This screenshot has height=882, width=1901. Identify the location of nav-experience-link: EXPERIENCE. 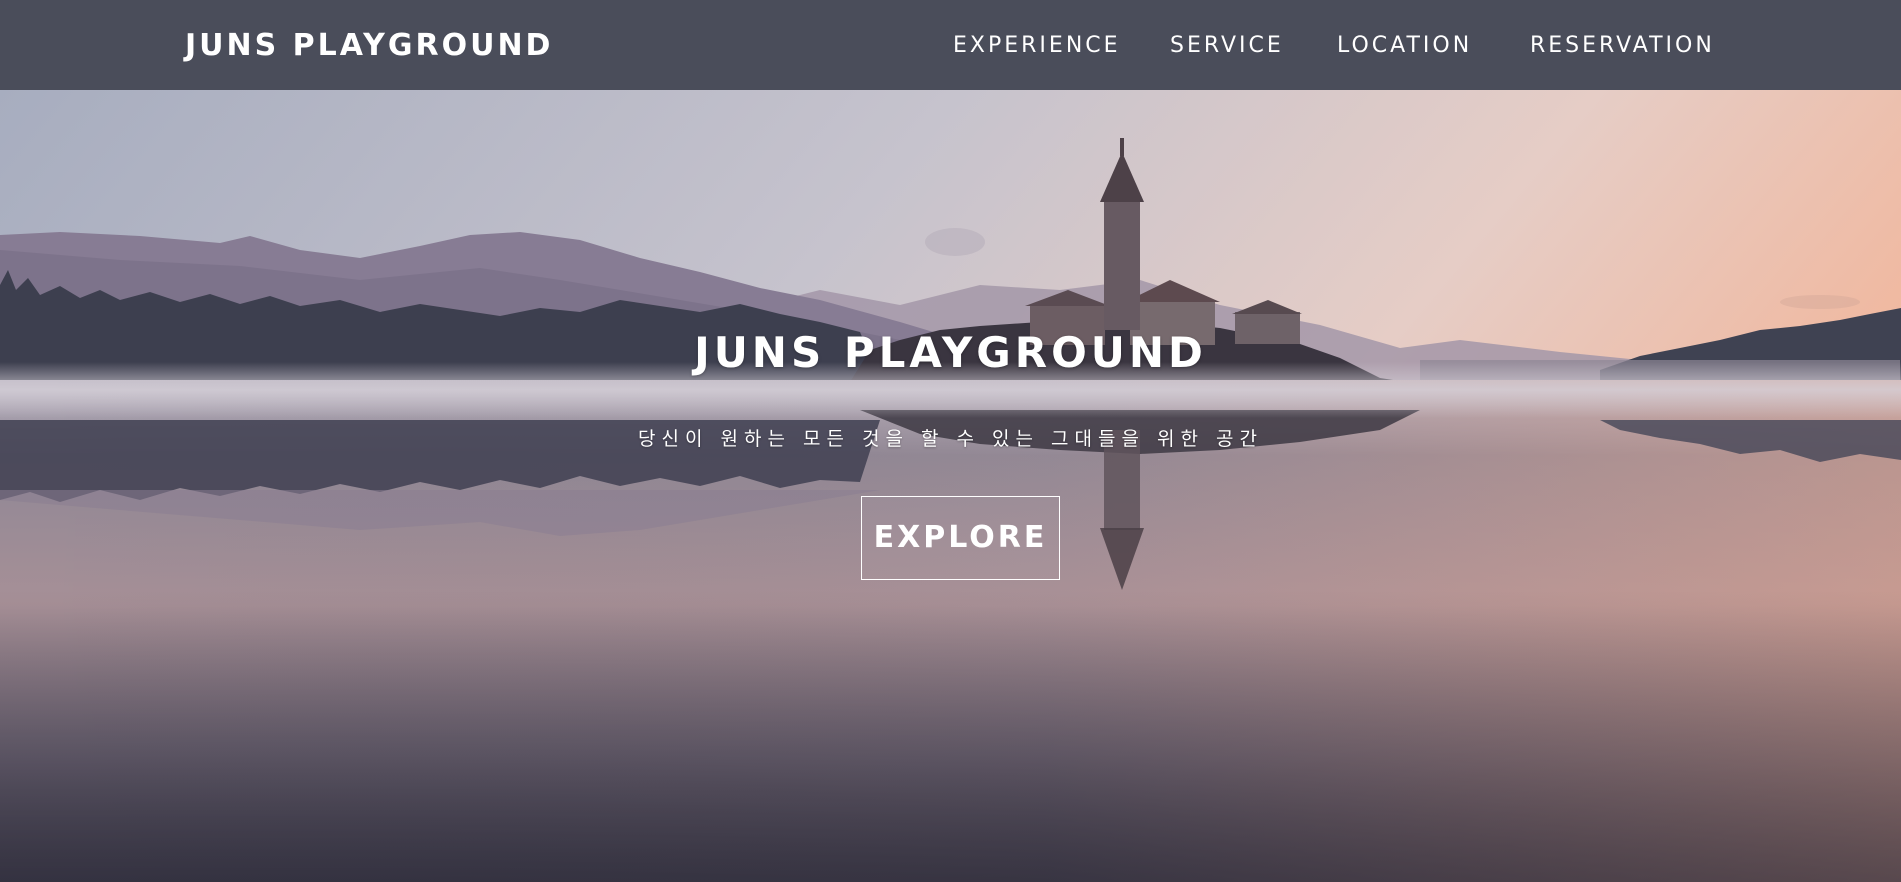
(1037, 45).